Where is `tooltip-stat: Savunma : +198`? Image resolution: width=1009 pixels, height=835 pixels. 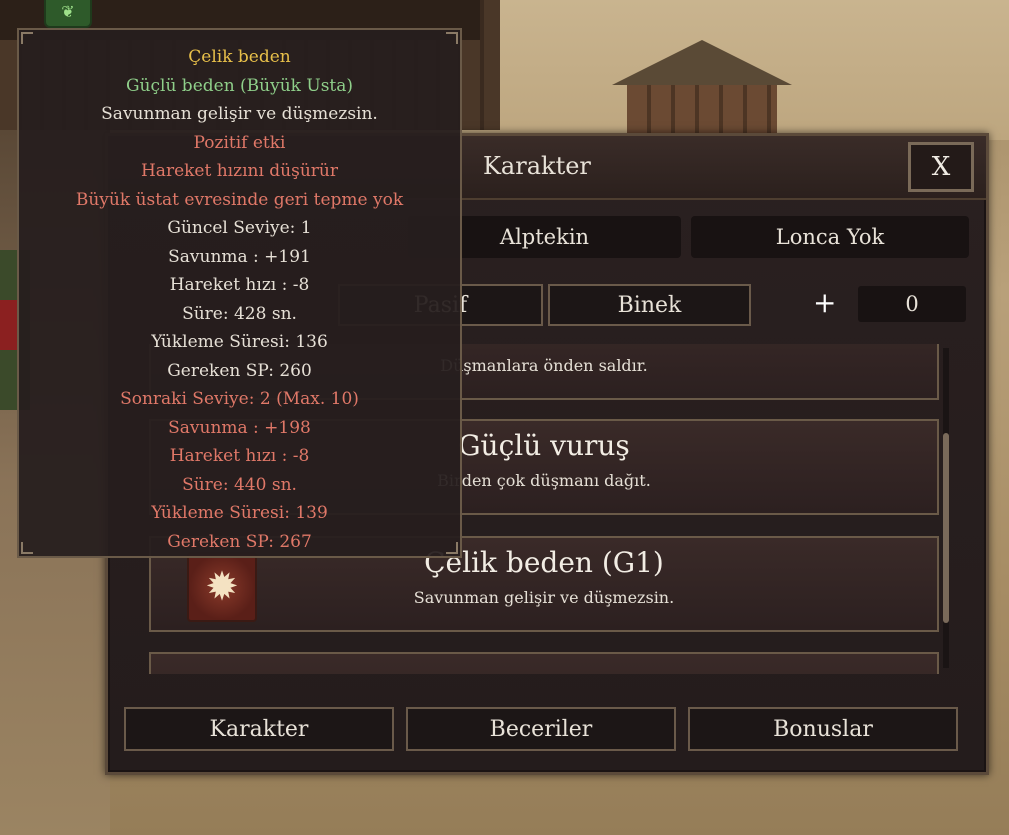 tooltip-stat: Savunma : +198 is located at coordinates (239, 427).